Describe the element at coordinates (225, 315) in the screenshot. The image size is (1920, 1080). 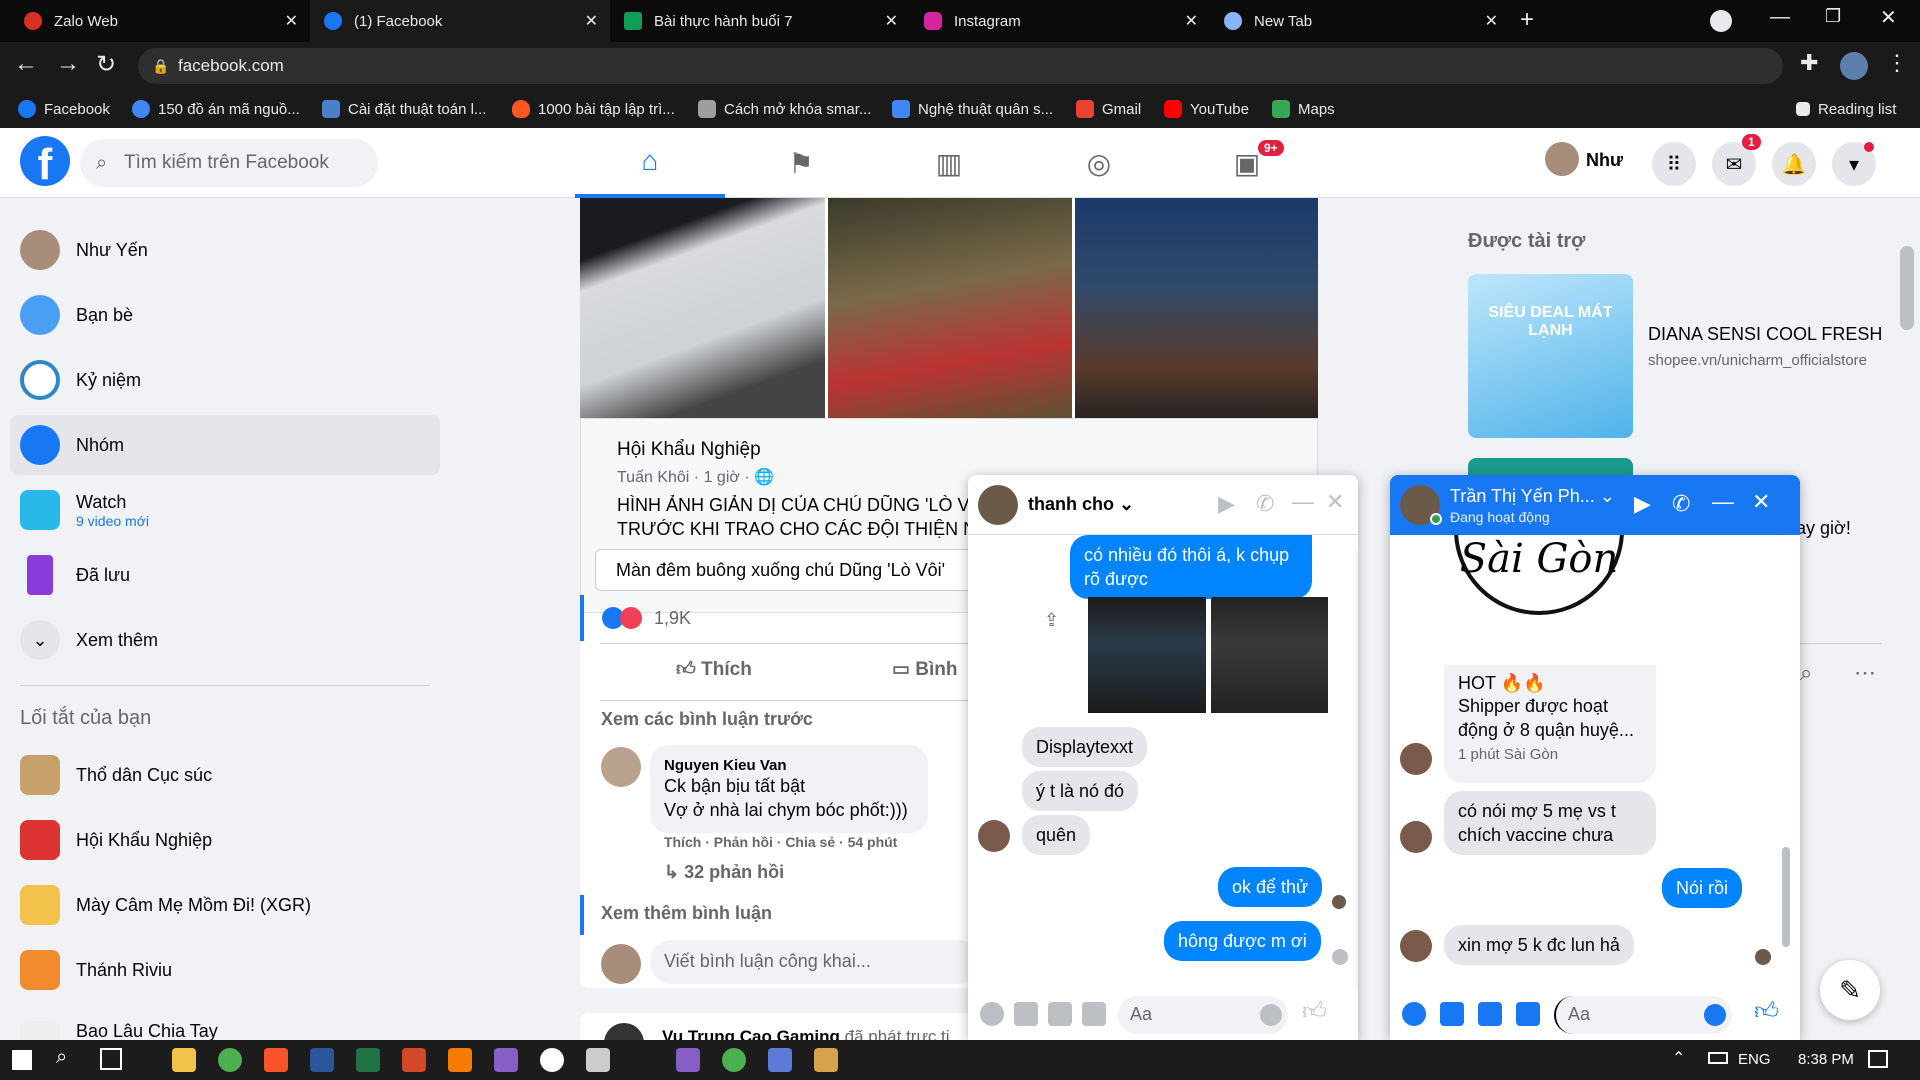
I see `sidebar-item-friends: Bạn bè` at that location.